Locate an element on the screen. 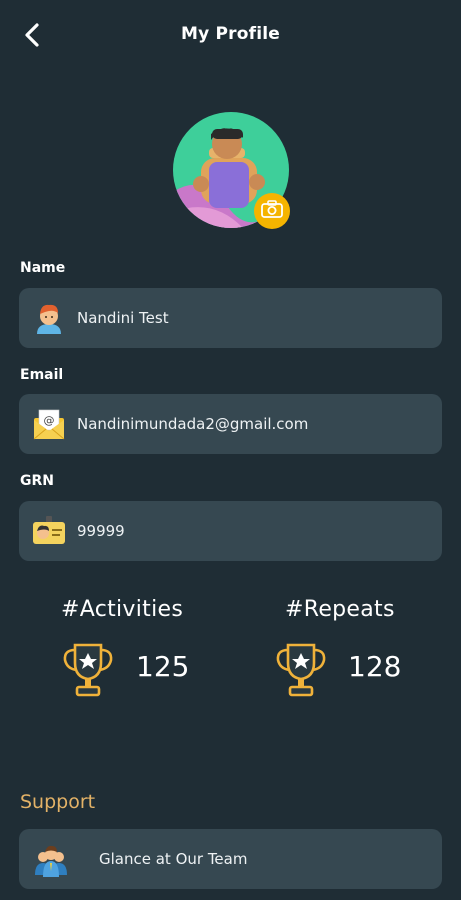  person-avatar-icon is located at coordinates (49, 318).